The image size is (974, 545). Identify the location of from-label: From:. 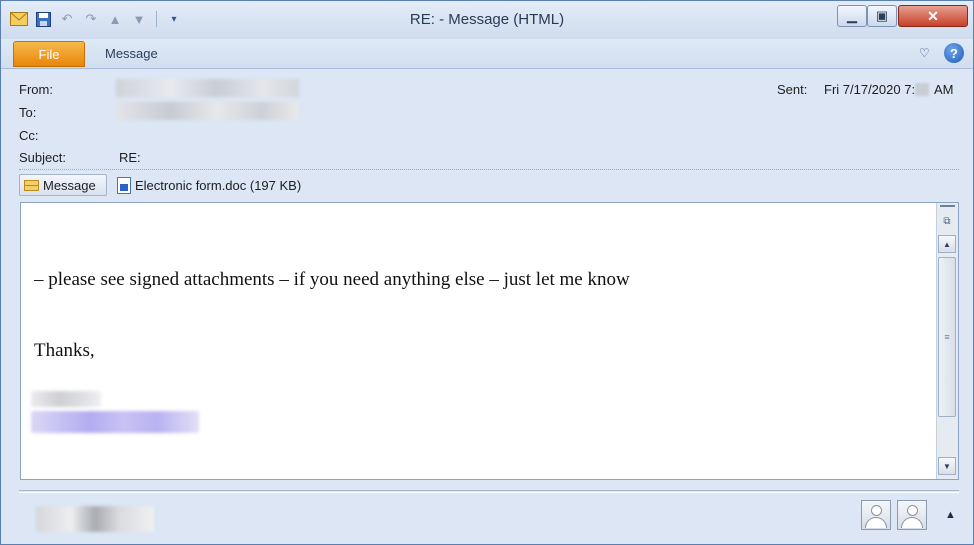
(36, 89).